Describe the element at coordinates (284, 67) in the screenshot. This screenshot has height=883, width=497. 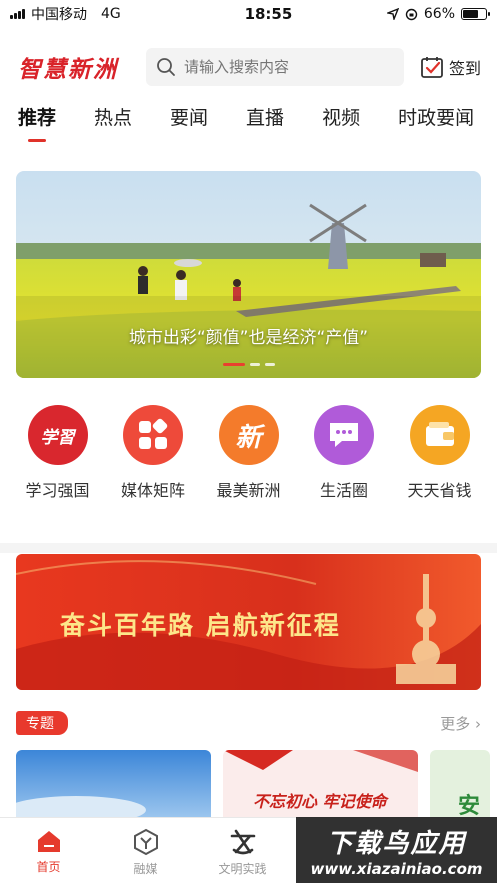
I see `search-input` at that location.